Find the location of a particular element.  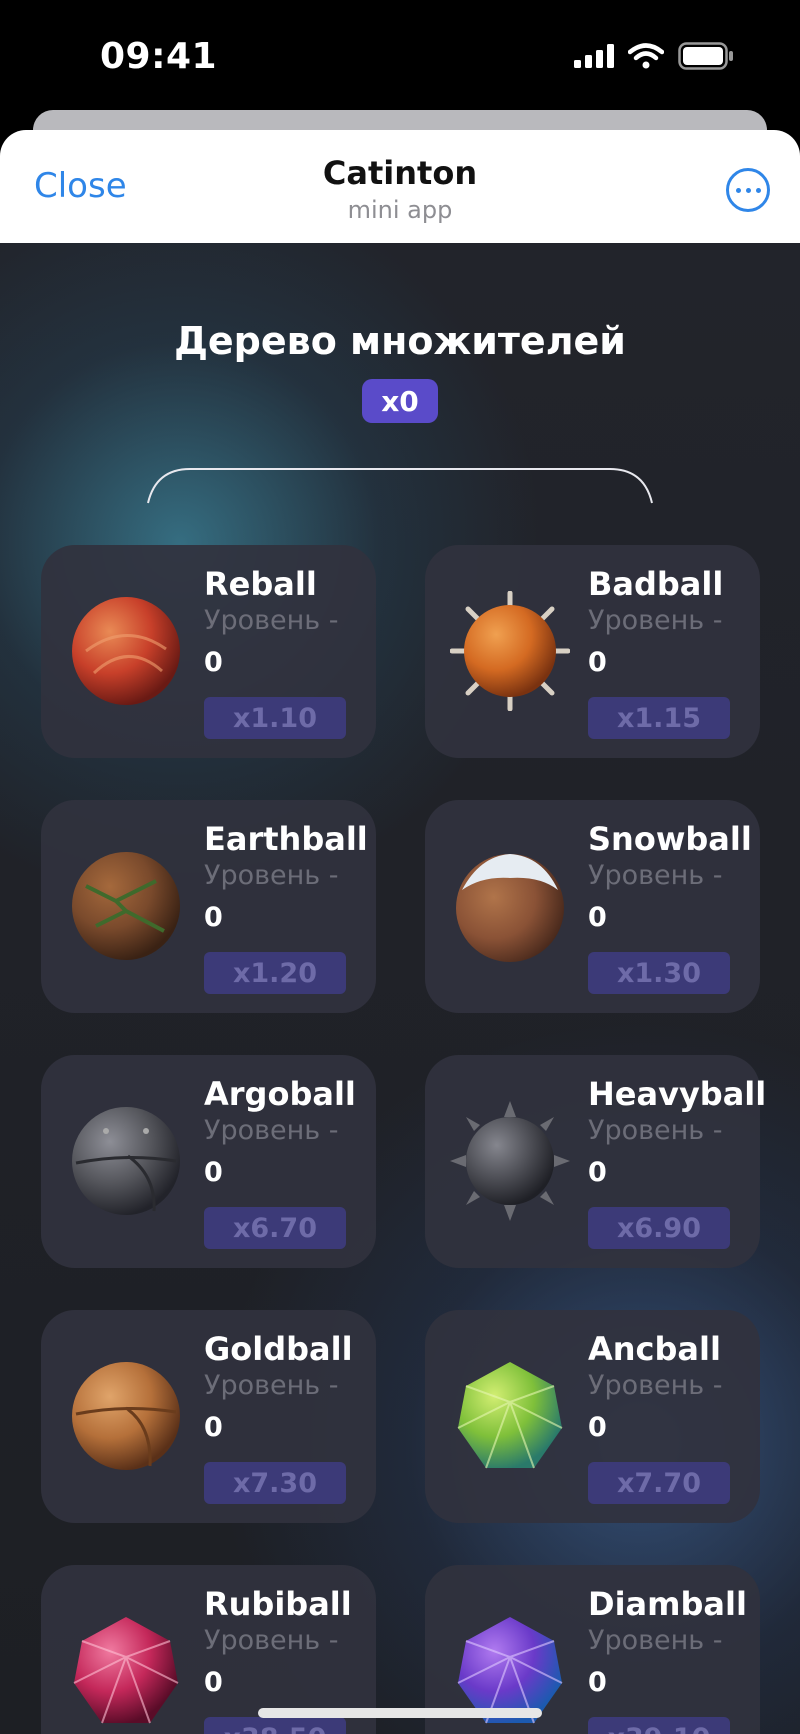

ball-card-goldball: Goldball Уровень - 0 x7.30 is located at coordinates (208, 1416).